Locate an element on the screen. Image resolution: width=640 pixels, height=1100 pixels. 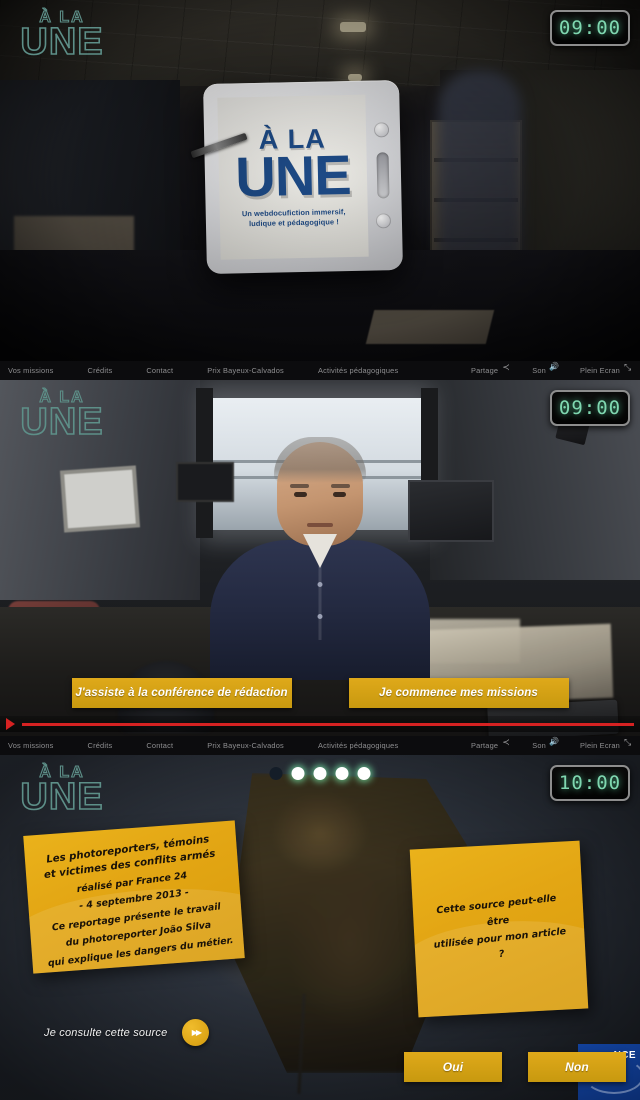
answer-no-button: Non is located at coordinates (577, 1067).